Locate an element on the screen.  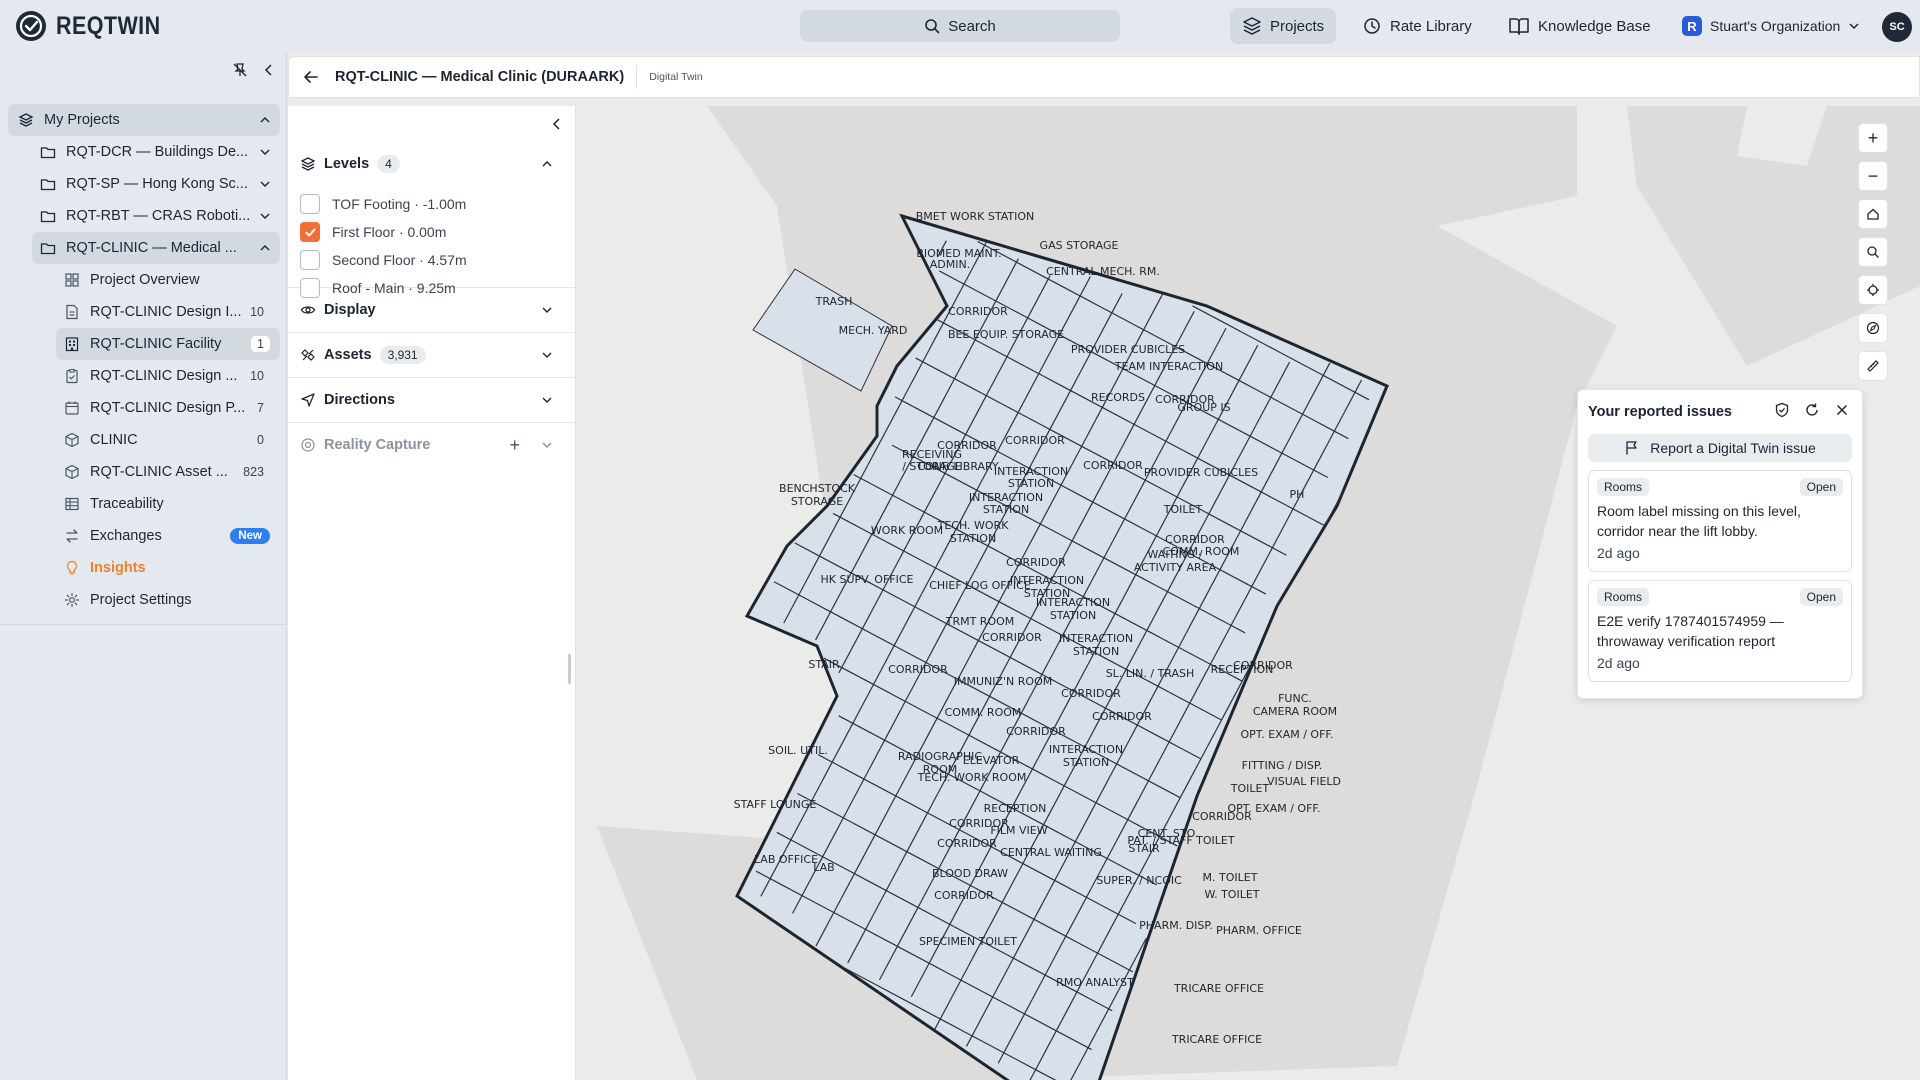
room-label: SL. LIN. / TRASH is located at coordinates (1150, 673).